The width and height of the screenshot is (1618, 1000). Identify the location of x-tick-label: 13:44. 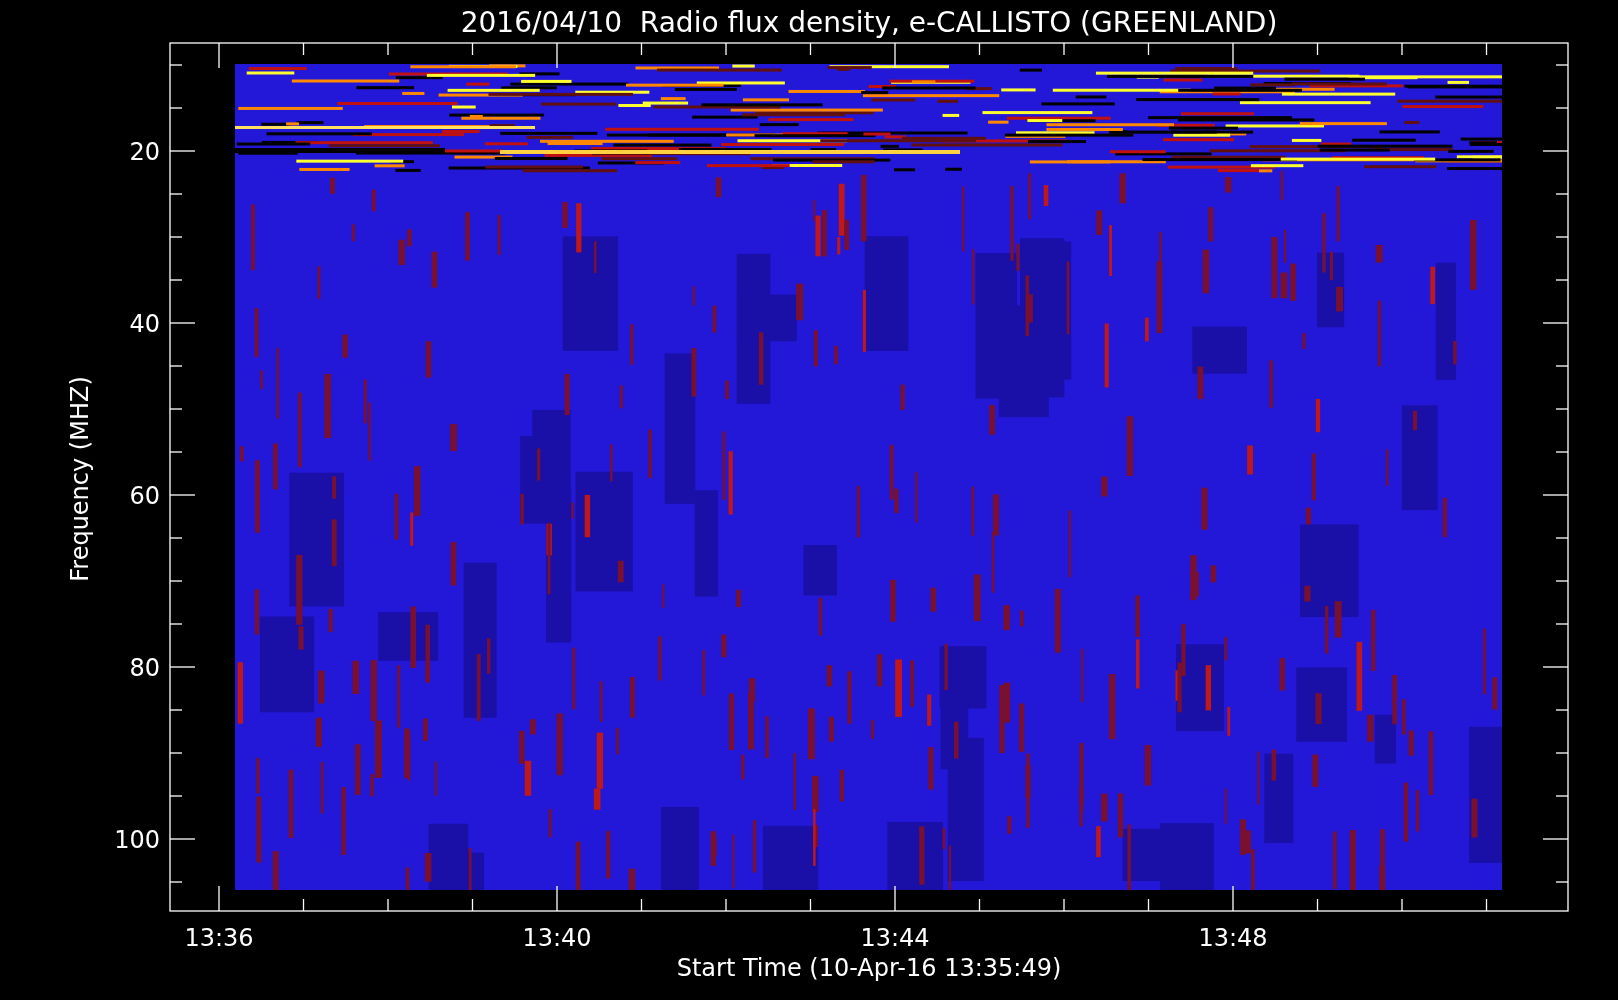
(895, 938).